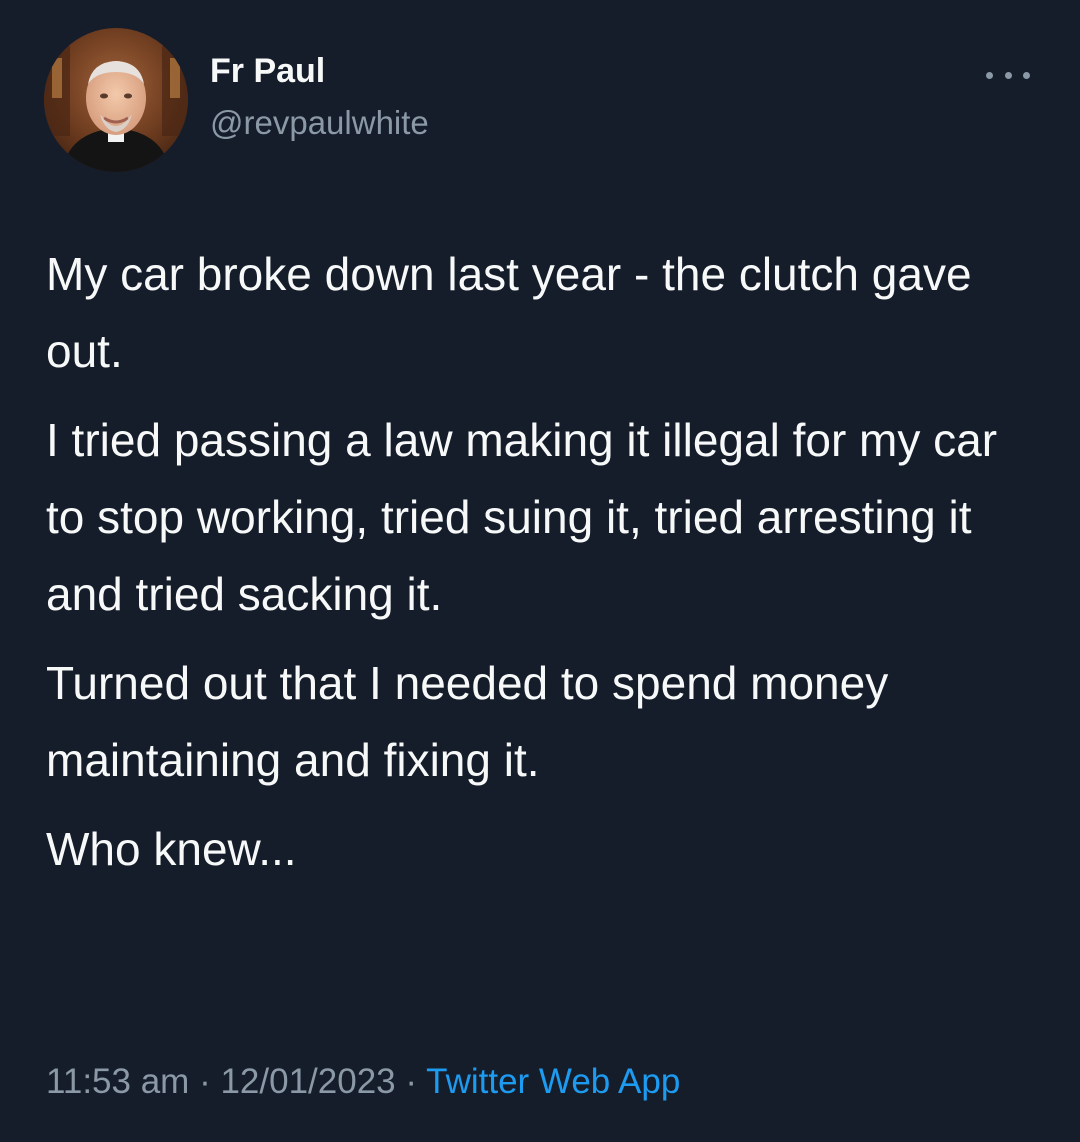 This screenshot has width=1080, height=1142. Describe the element at coordinates (117, 1081) in the screenshot. I see `tweet-time: 11:53 am` at that location.